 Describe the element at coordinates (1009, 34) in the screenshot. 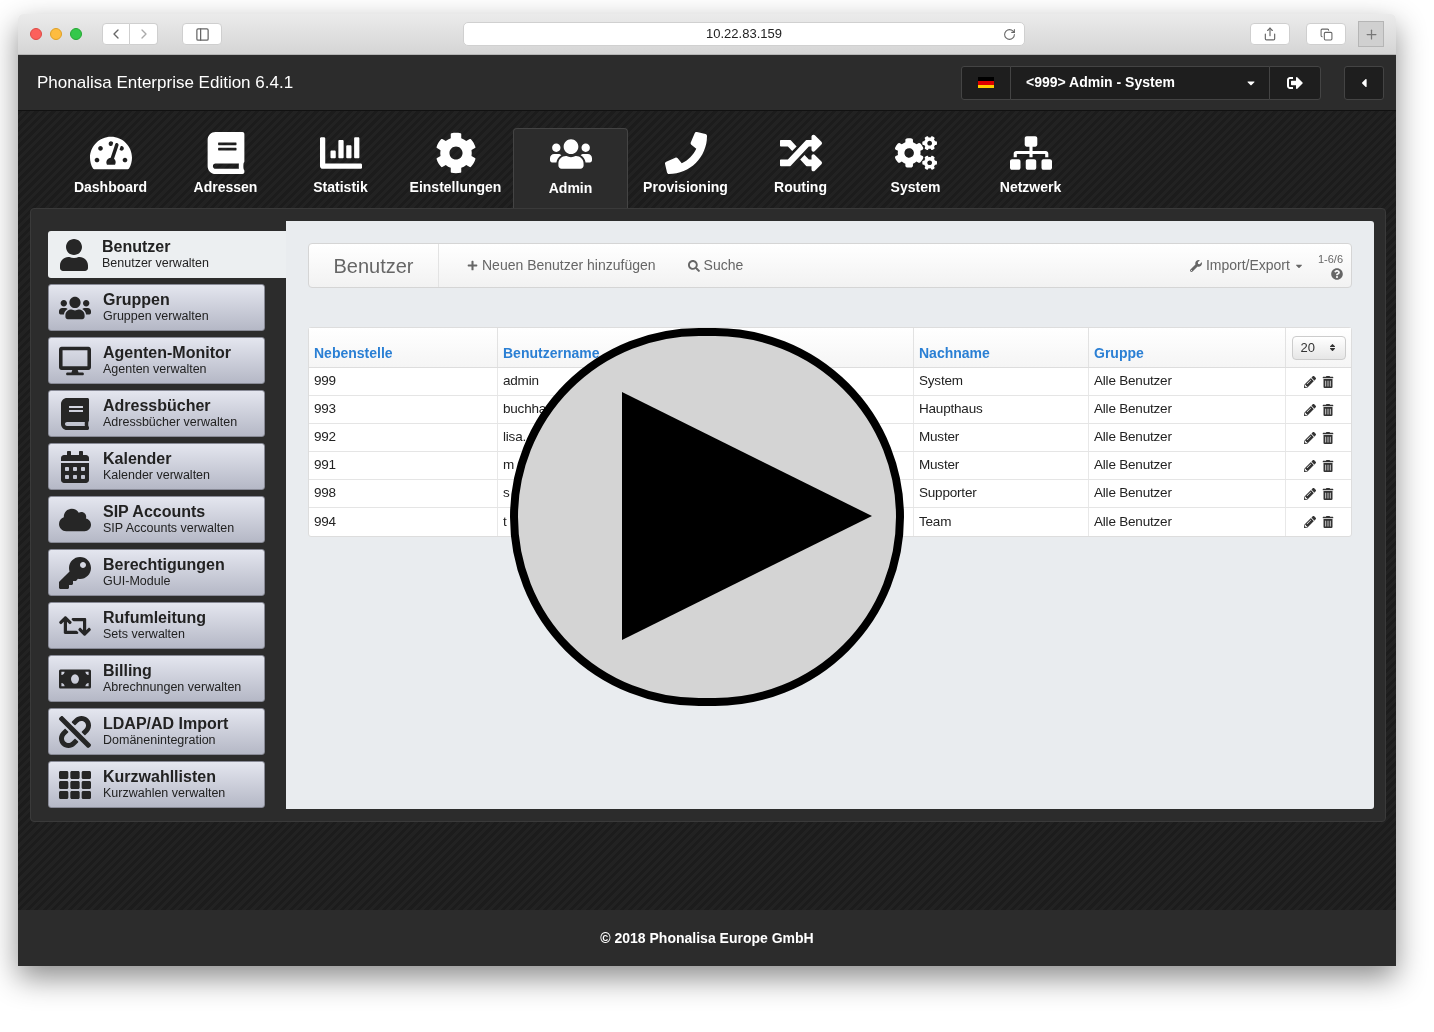

I see `reload-icon` at that location.